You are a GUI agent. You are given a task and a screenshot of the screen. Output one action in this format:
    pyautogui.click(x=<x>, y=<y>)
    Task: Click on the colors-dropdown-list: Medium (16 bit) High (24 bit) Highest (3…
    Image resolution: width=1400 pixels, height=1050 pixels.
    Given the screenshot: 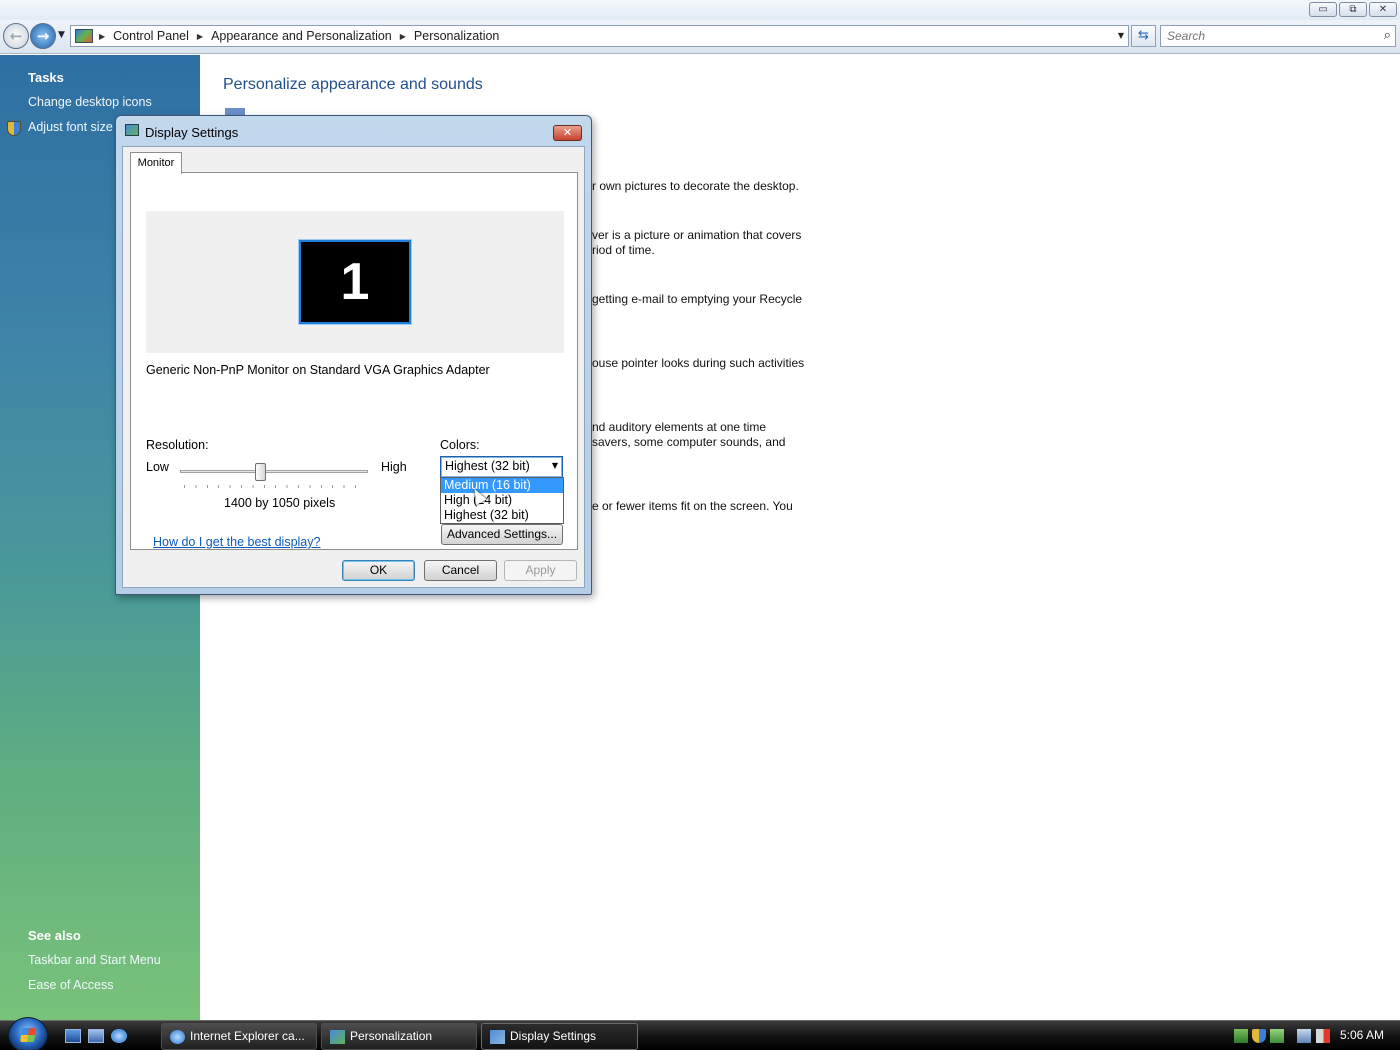 What is the action you would take?
    pyautogui.click(x=502, y=500)
    